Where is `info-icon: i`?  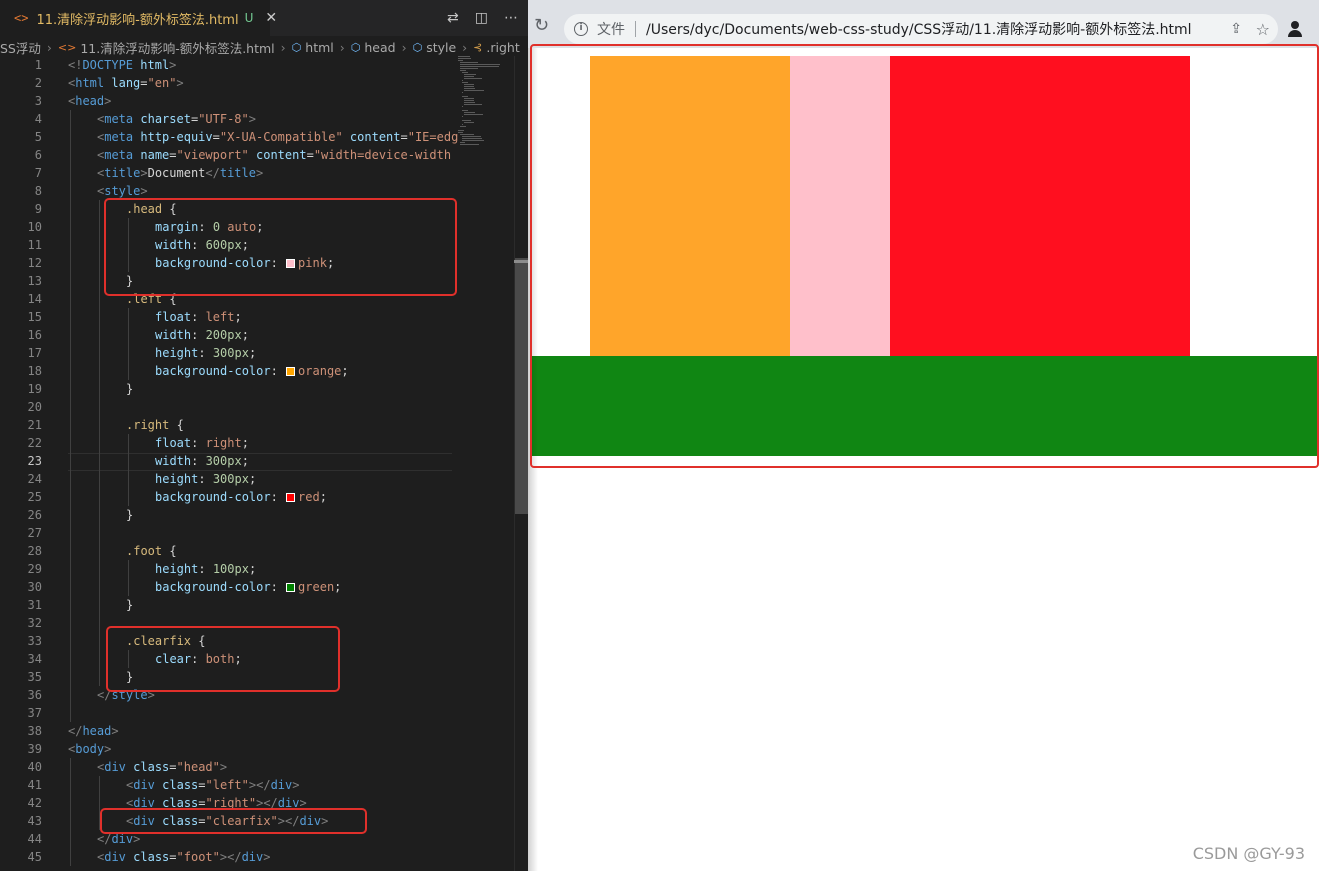
info-icon: i is located at coordinates (581, 29).